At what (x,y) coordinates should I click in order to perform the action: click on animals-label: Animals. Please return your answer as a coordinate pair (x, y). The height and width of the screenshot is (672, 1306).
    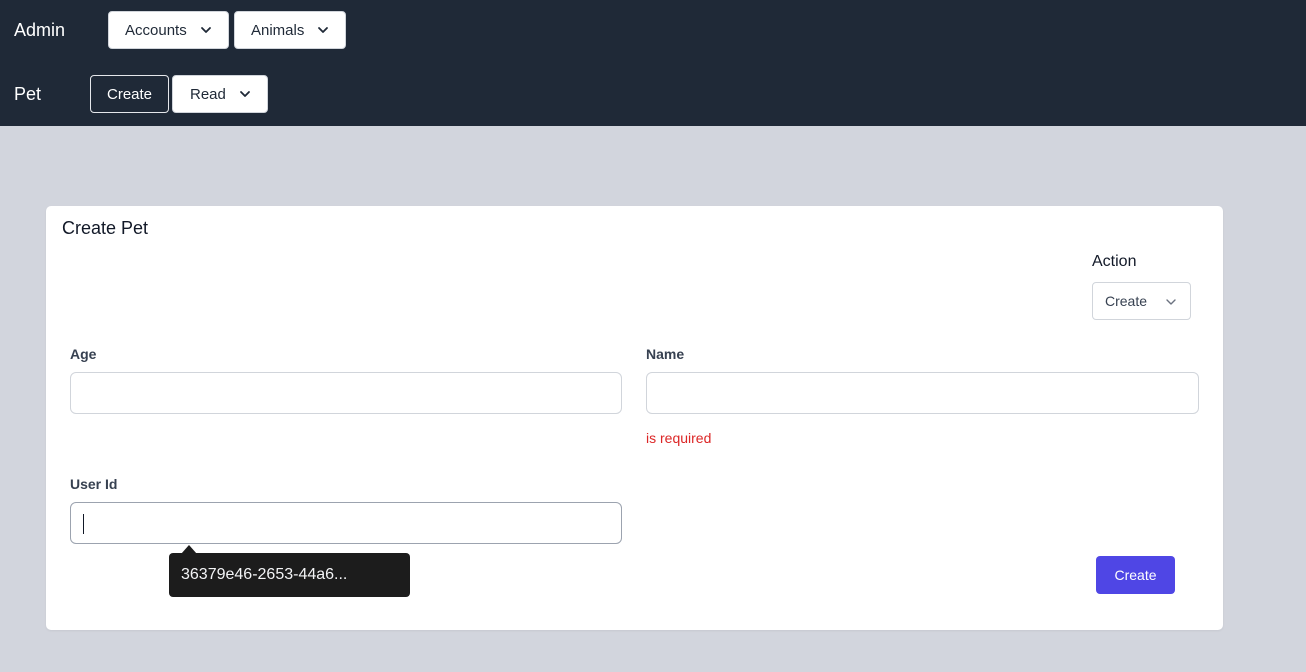
    Looking at the image, I should click on (278, 30).